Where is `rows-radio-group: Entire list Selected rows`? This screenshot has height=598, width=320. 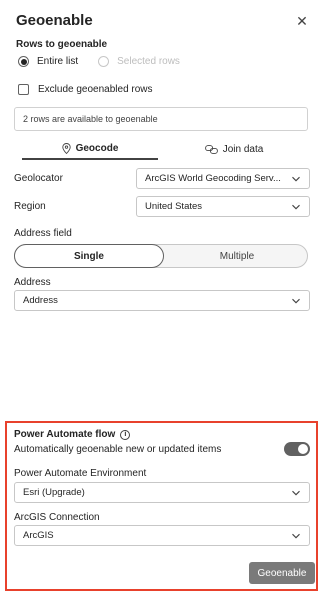 rows-radio-group: Entire list Selected rows is located at coordinates (99, 61).